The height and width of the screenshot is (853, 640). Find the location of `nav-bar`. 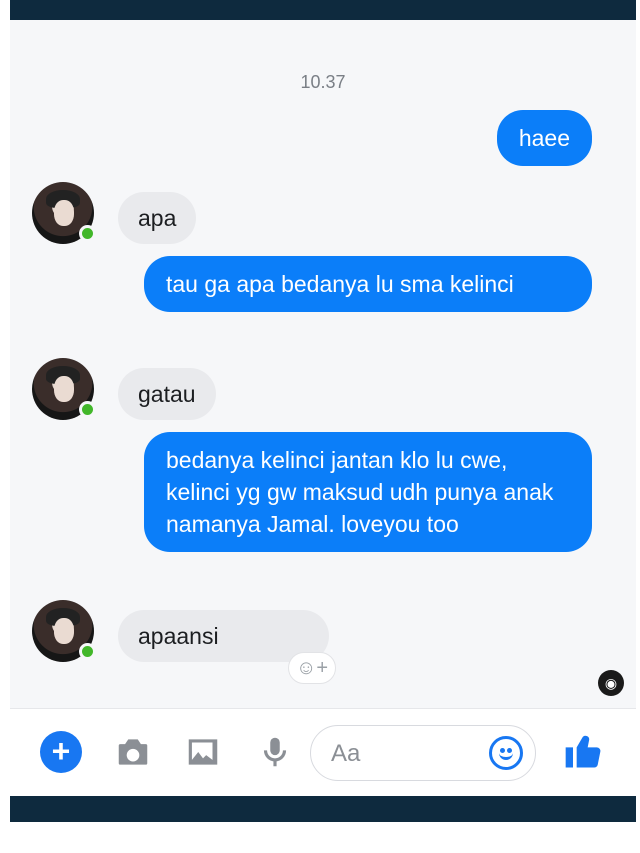

nav-bar is located at coordinates (323, 809).